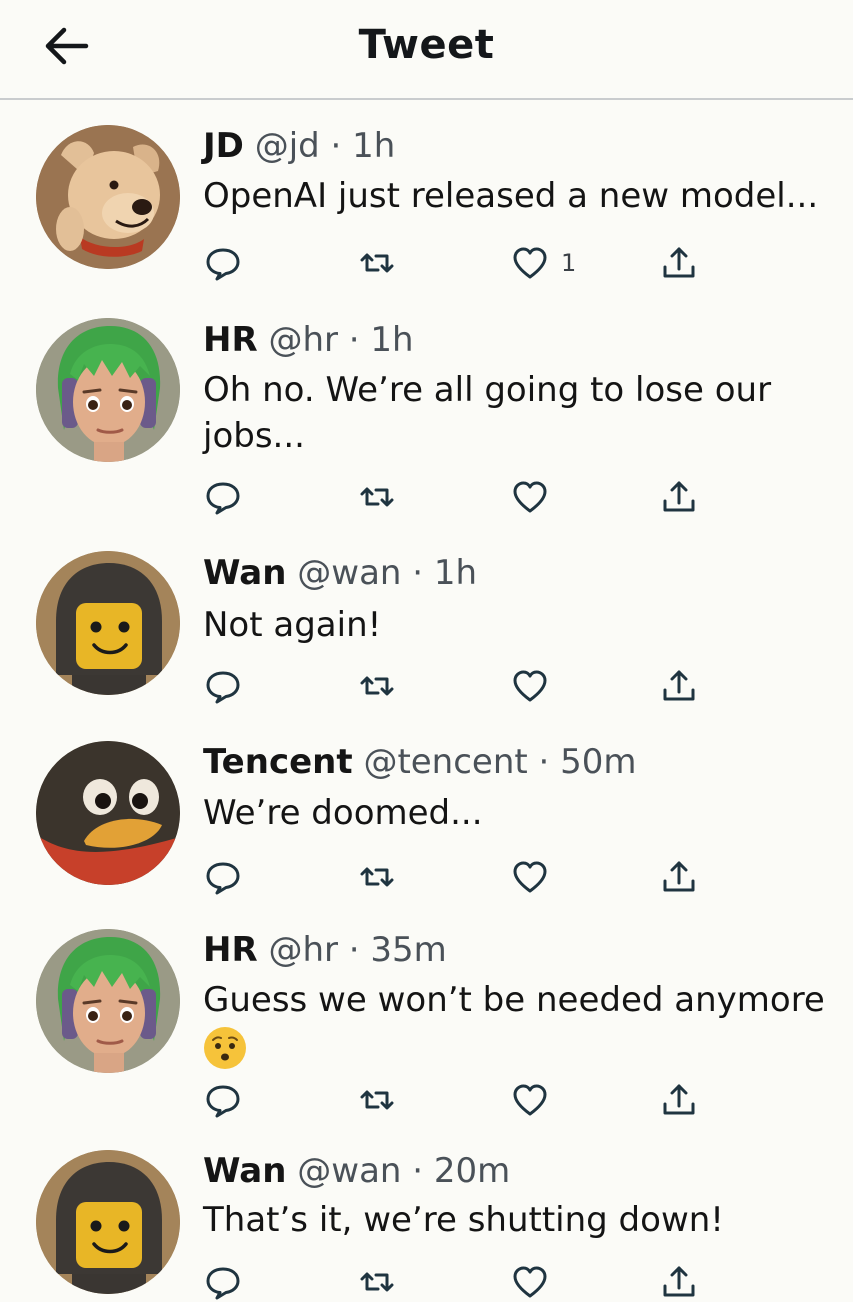  I want to click on tweet-time: 50m, so click(598, 762).